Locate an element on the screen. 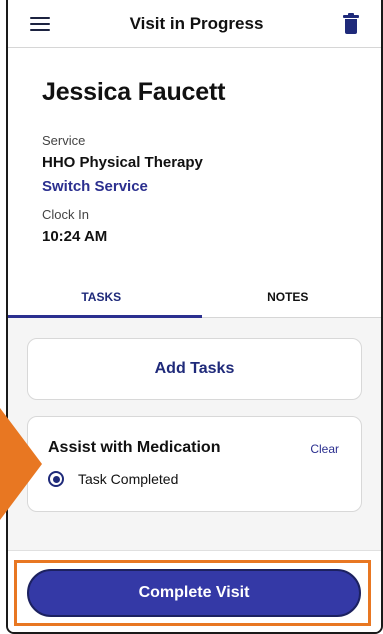  app-header: Visit in Progress is located at coordinates (194, 24).